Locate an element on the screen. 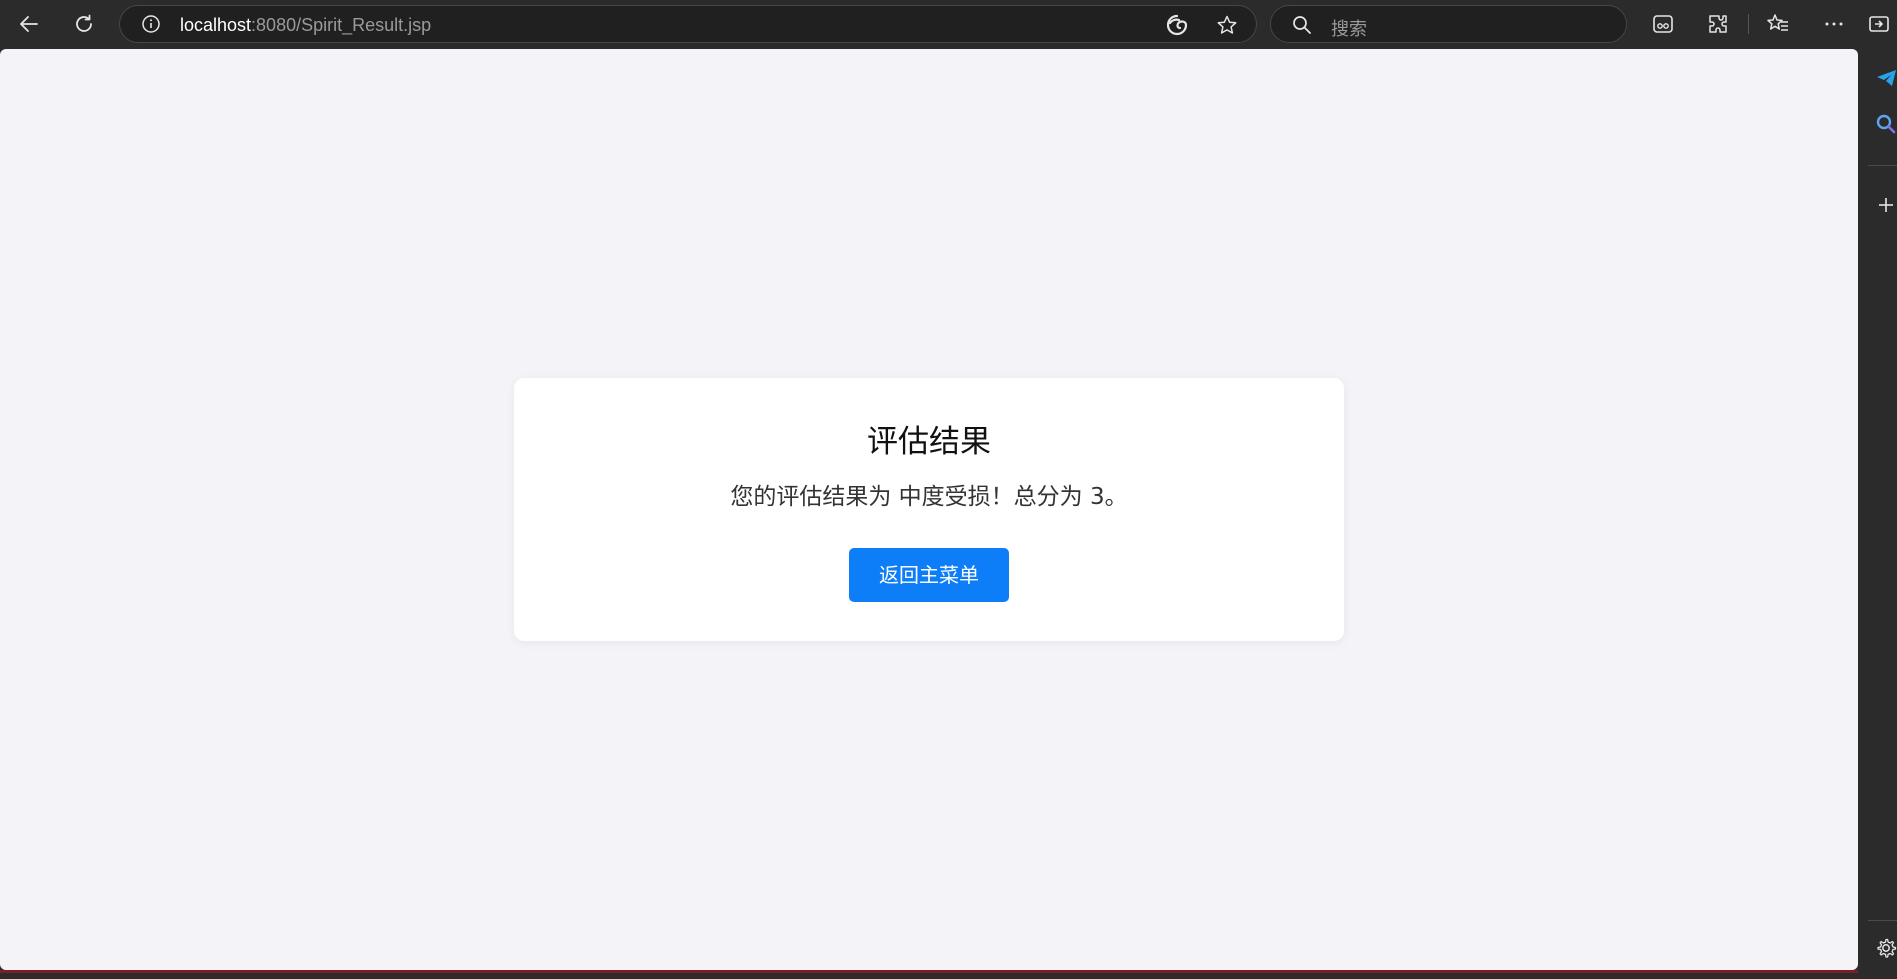 The height and width of the screenshot is (979, 1897). refresh-button is located at coordinates (84, 24).